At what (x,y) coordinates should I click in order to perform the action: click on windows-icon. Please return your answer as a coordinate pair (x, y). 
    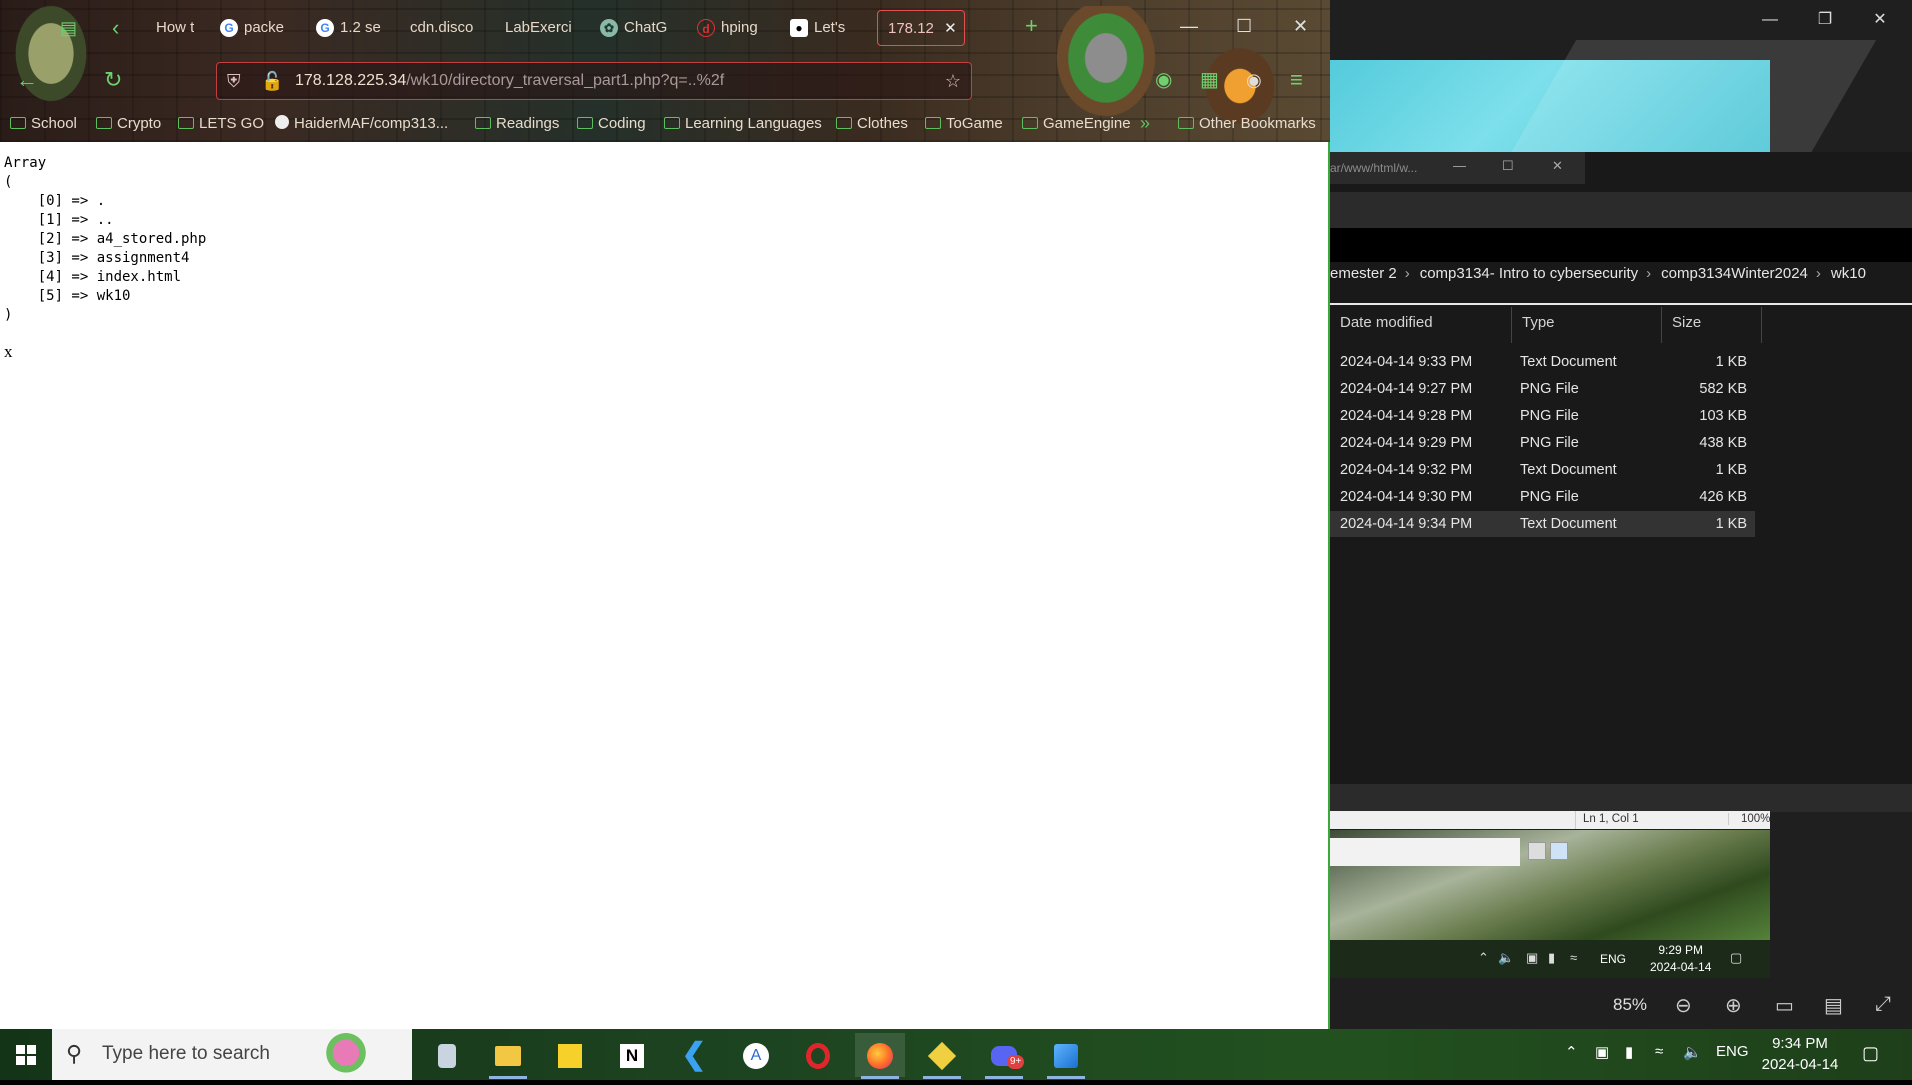
    Looking at the image, I should click on (26, 1055).